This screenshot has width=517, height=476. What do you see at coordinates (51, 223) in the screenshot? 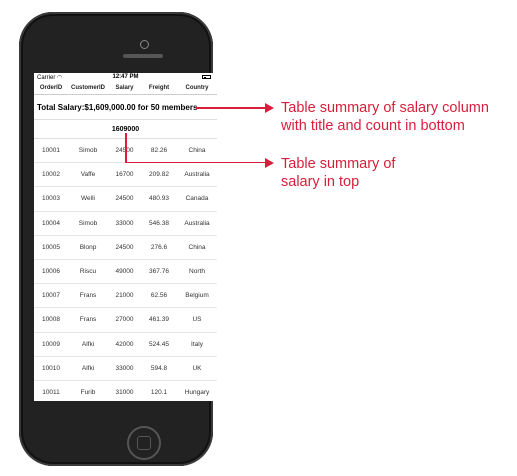
I see `cell-orderid: 10004` at bounding box center [51, 223].